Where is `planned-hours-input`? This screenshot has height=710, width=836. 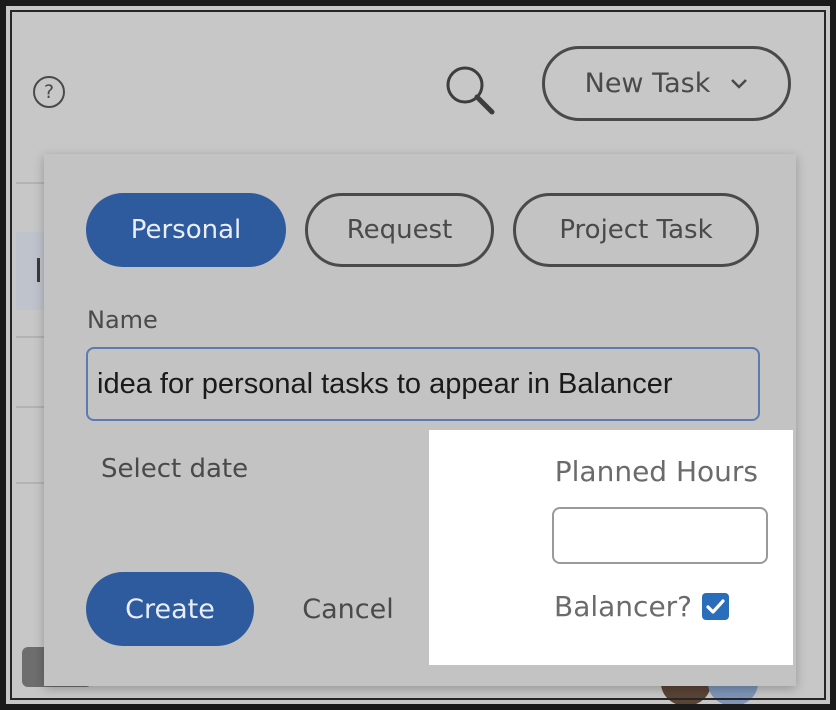
planned-hours-input is located at coordinates (660, 535).